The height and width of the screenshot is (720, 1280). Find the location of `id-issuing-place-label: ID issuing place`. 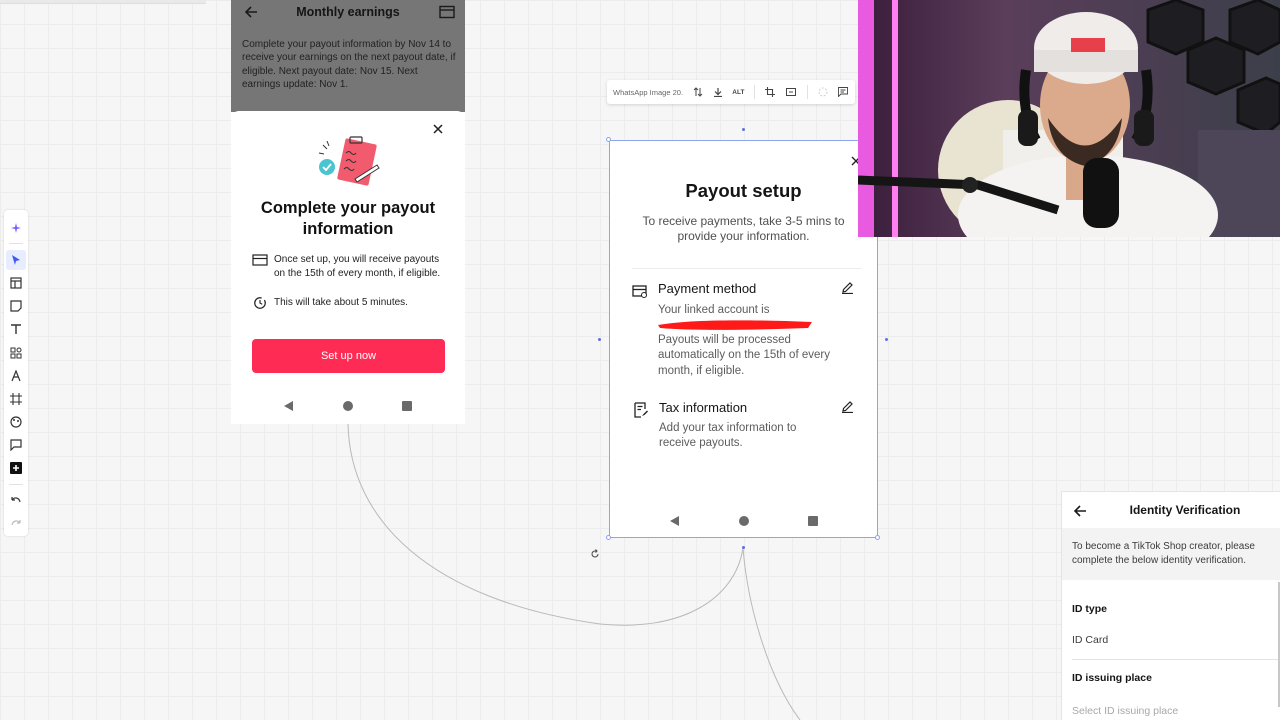

id-issuing-place-label: ID issuing place is located at coordinates (1112, 678).